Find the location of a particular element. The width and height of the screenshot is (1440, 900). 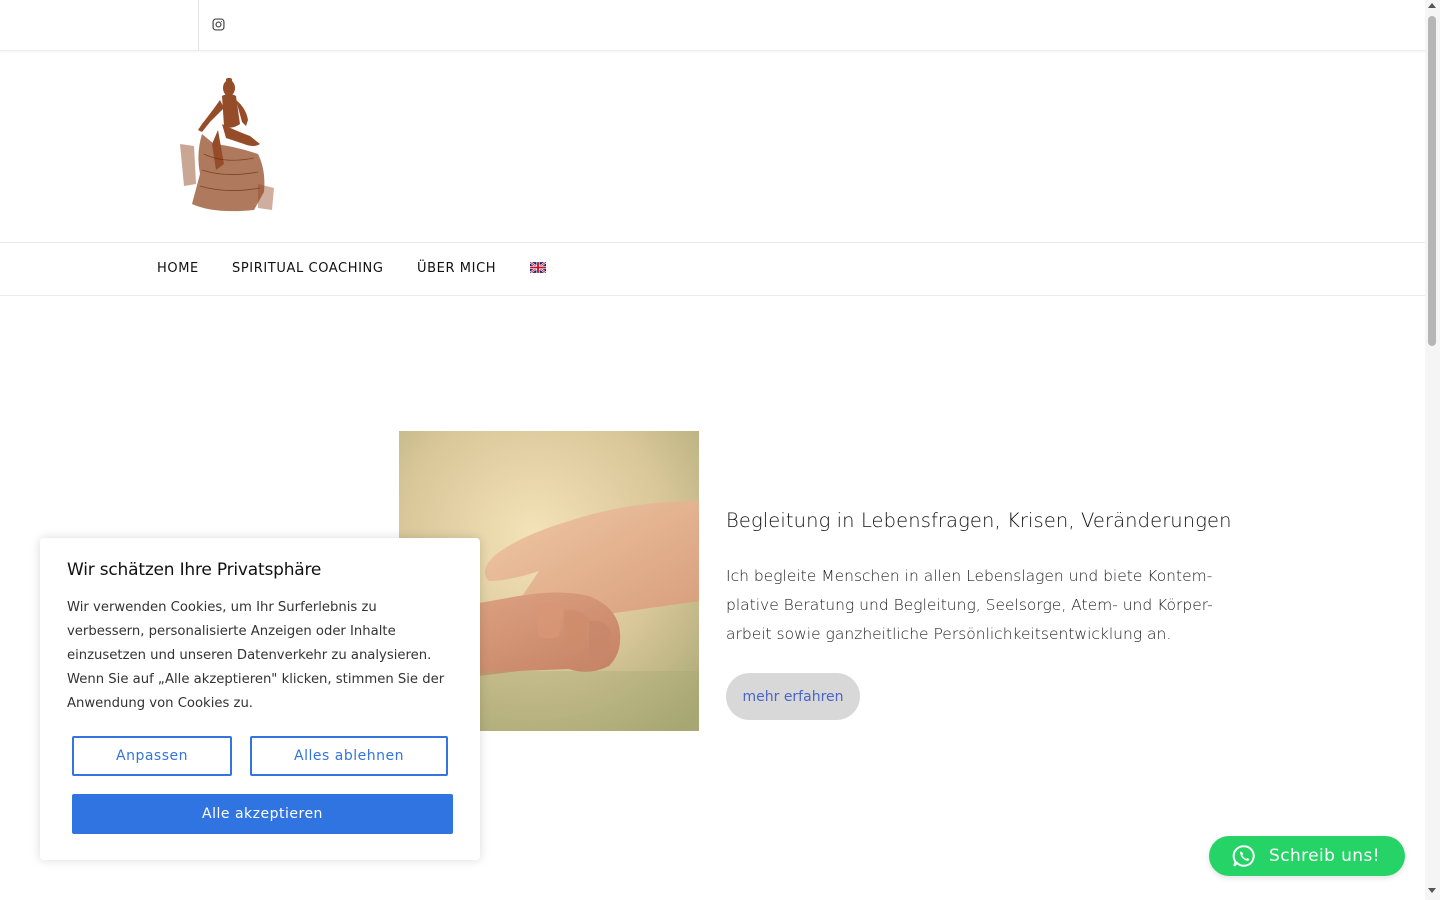

uk-flag-icon is located at coordinates (538, 267).